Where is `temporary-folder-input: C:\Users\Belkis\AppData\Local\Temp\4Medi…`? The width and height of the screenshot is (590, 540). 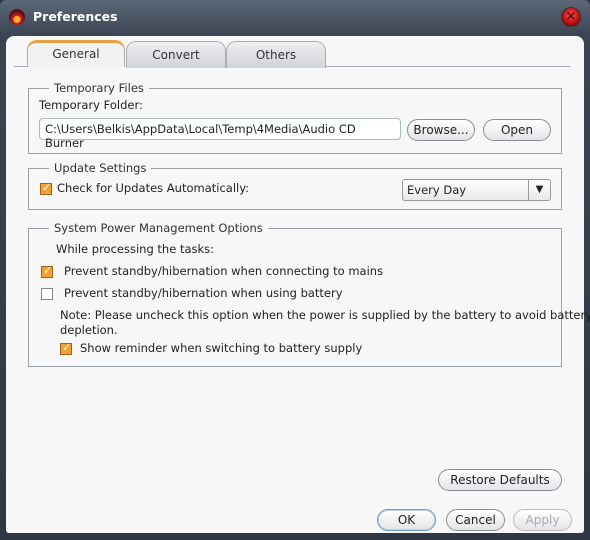
temporary-folder-input: C:\Users\Belkis\AppData\Local\Temp\4Medi… is located at coordinates (220, 134).